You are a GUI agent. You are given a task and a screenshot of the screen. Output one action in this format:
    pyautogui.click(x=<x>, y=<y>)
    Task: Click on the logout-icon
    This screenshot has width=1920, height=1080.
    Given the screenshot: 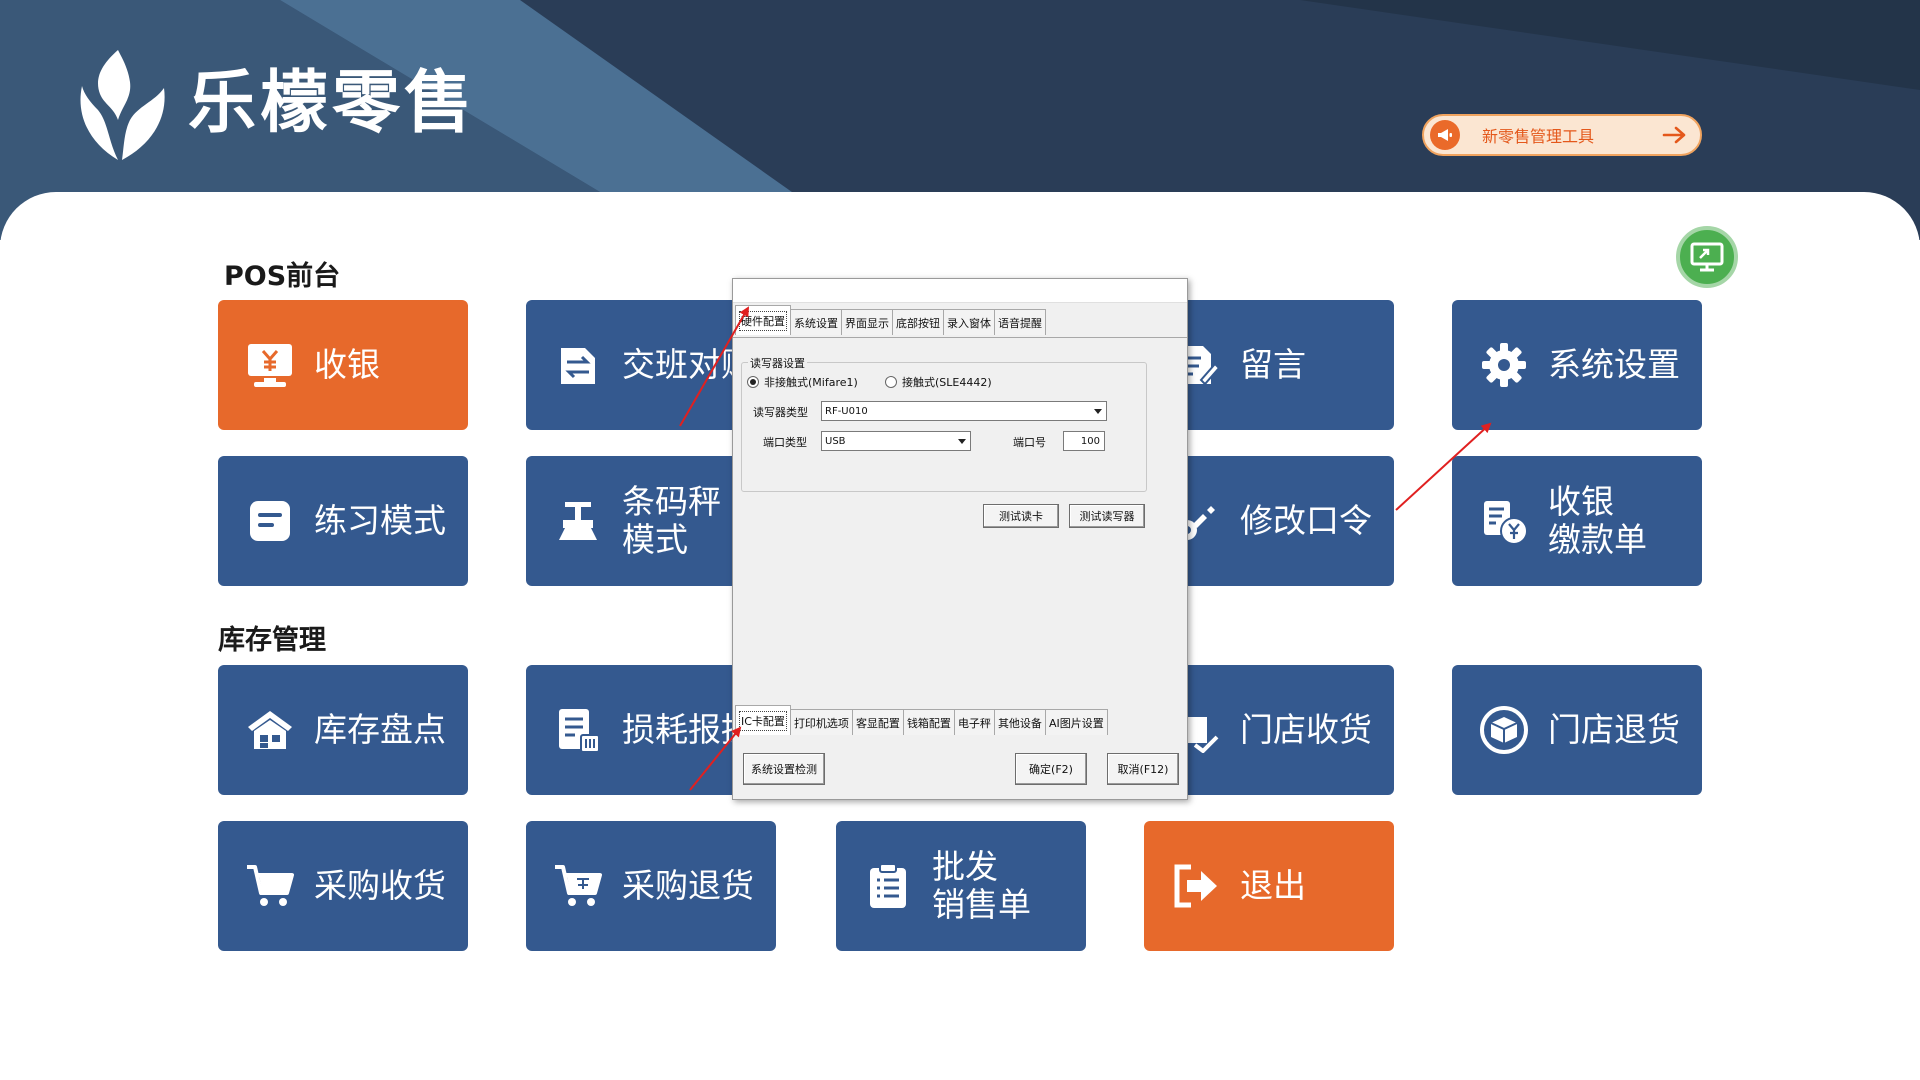 What is the action you would take?
    pyautogui.click(x=1196, y=886)
    